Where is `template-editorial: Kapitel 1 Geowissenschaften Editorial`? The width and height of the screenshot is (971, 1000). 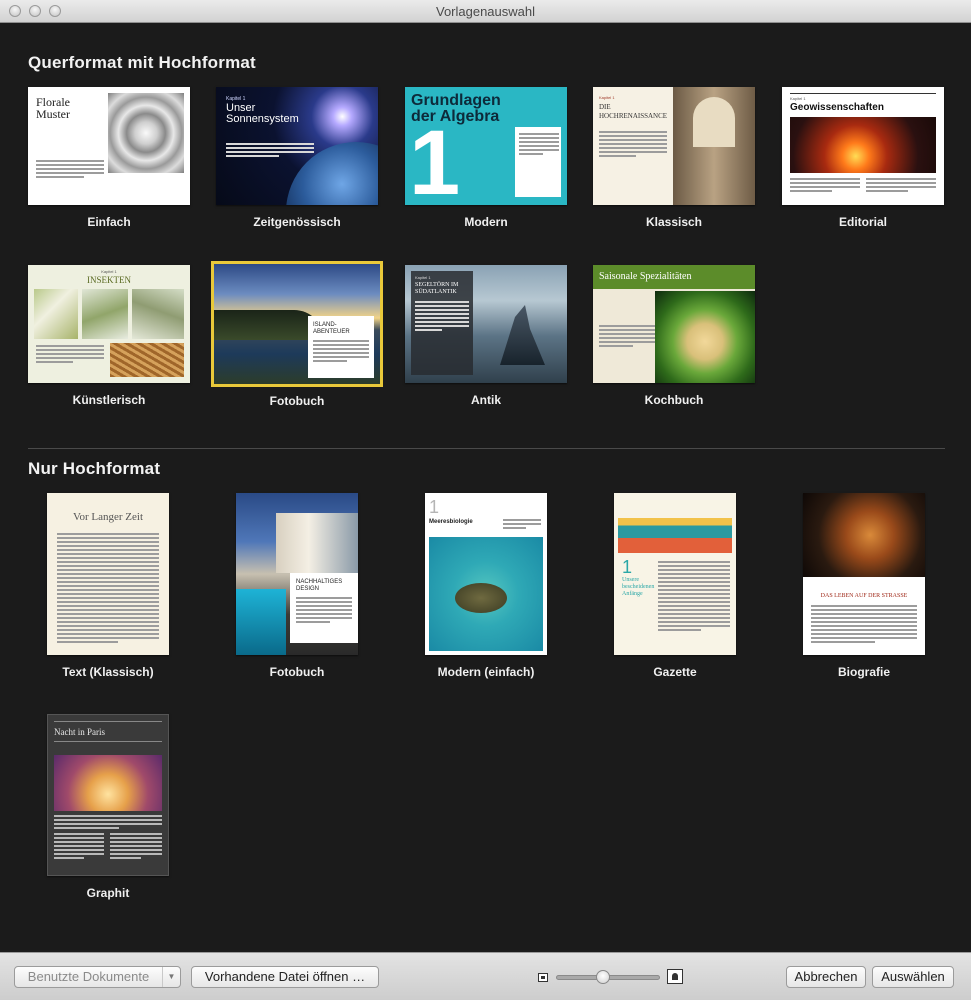 template-editorial: Kapitel 1 Geowissenschaften Editorial is located at coordinates (863, 167).